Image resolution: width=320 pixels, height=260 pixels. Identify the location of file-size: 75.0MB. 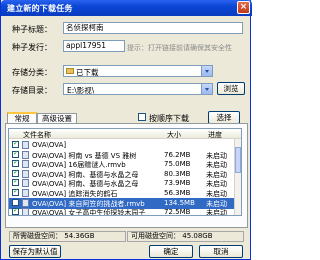
(177, 164).